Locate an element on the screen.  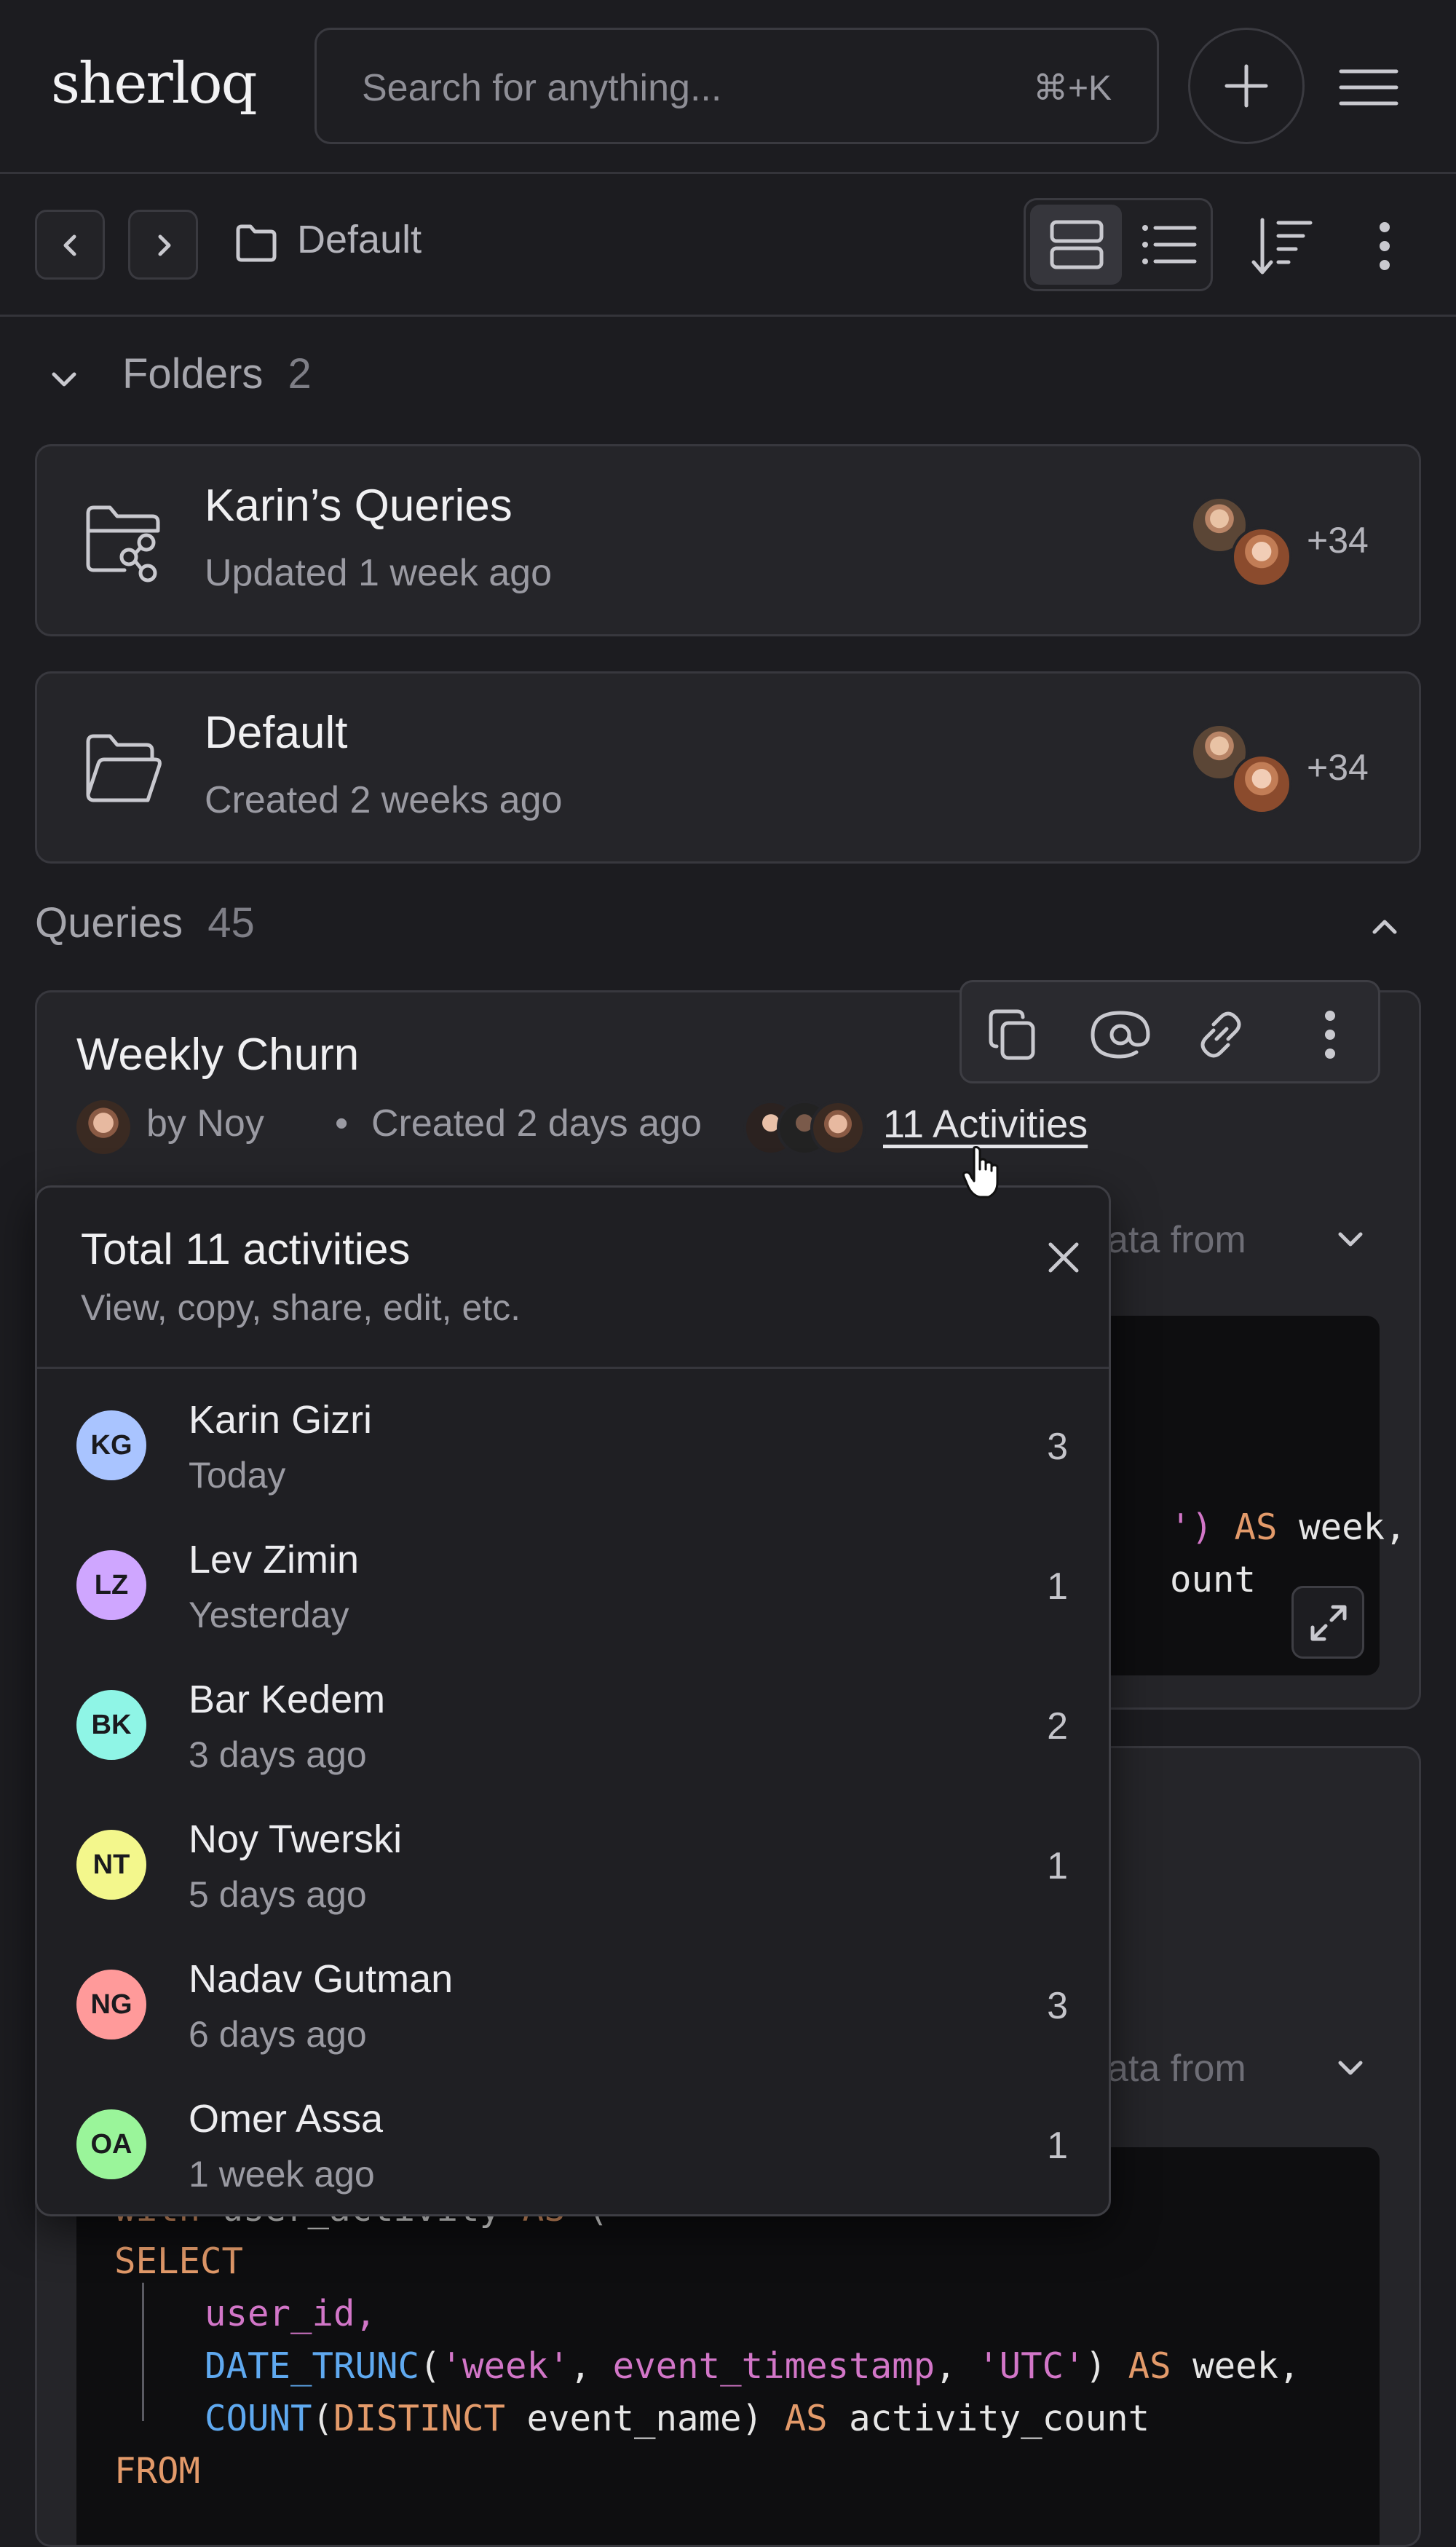
query-author: by Noy is located at coordinates (205, 1123).